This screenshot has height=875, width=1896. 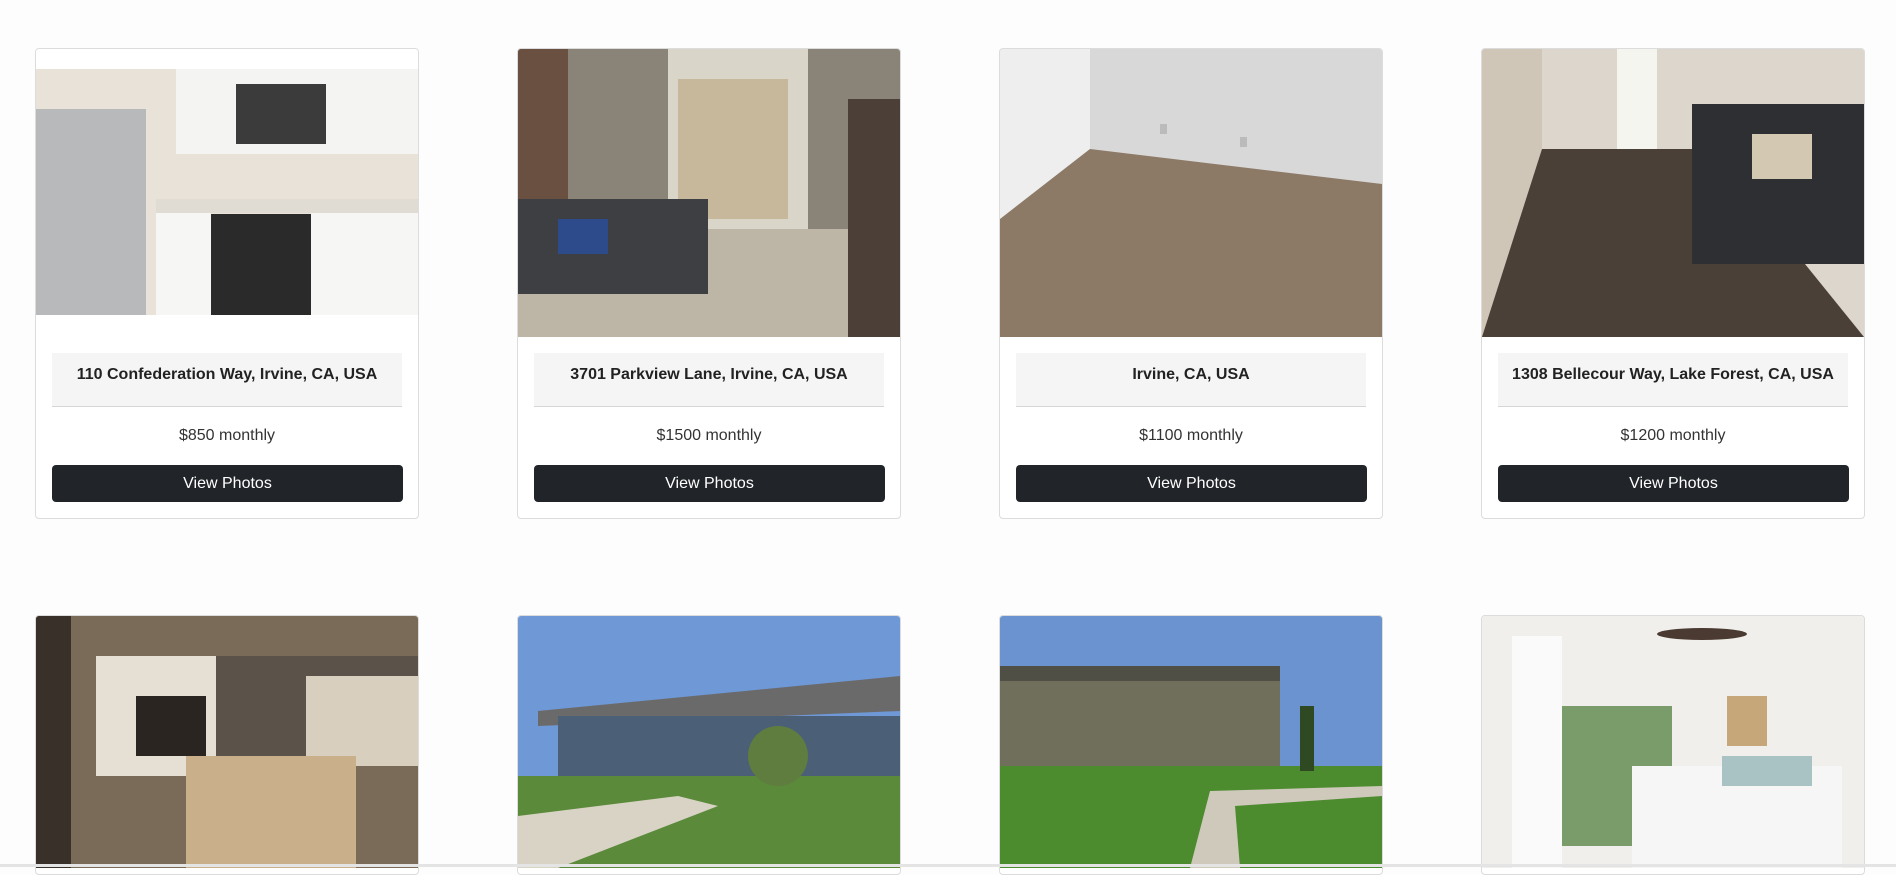 I want to click on listing-price: $1500 monthly, so click(x=709, y=435).